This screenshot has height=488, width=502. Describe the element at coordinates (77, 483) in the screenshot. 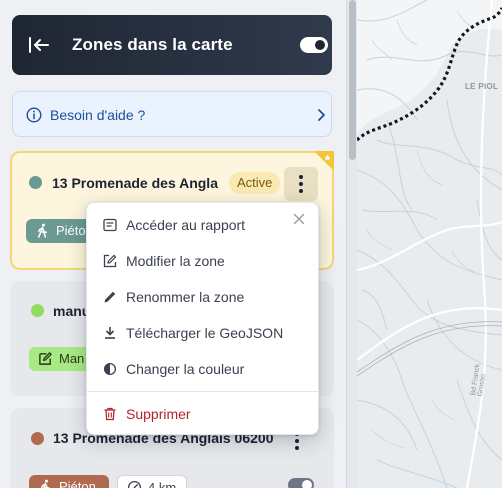

I see `mode-chip-label: Piéton` at that location.